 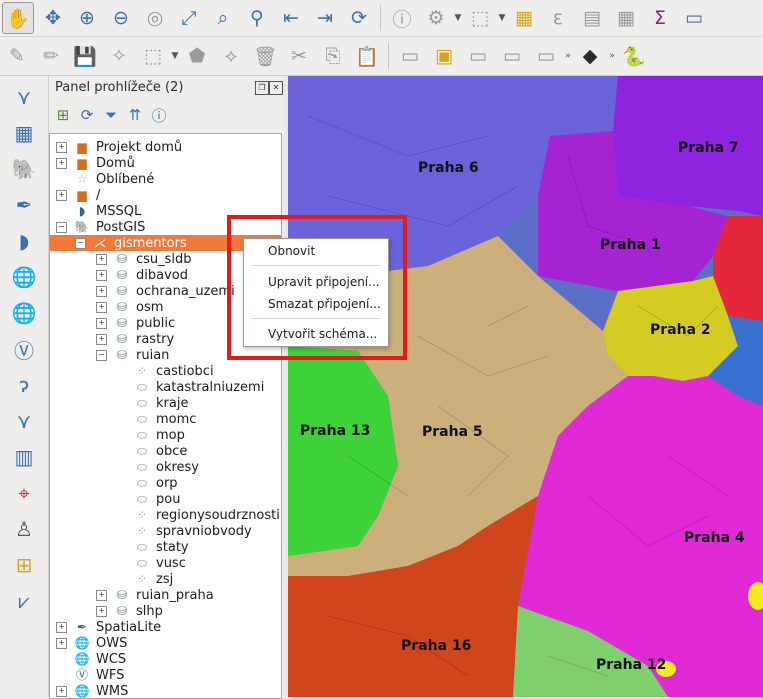 I want to click on copy-features-icon: ⎘, so click(x=333, y=56).